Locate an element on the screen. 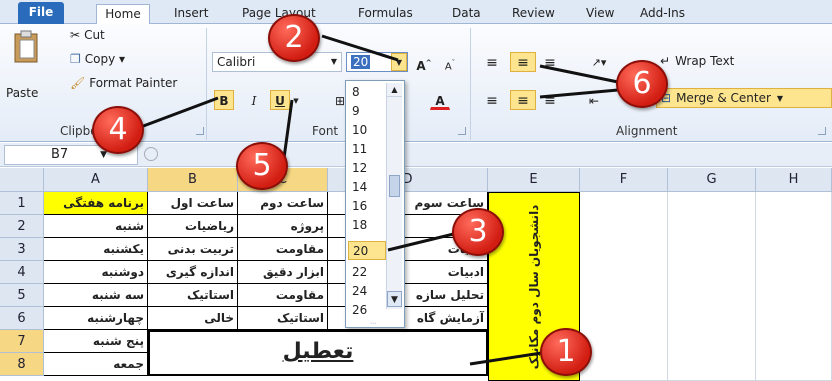  row-header: 5 is located at coordinates (22, 295).